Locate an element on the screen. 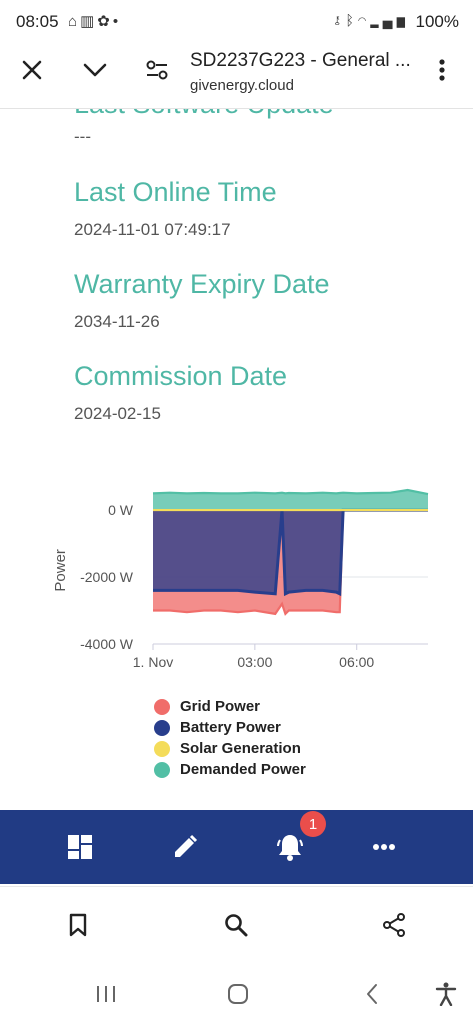 The image size is (473, 1024). page-info-button is located at coordinates (157, 70).